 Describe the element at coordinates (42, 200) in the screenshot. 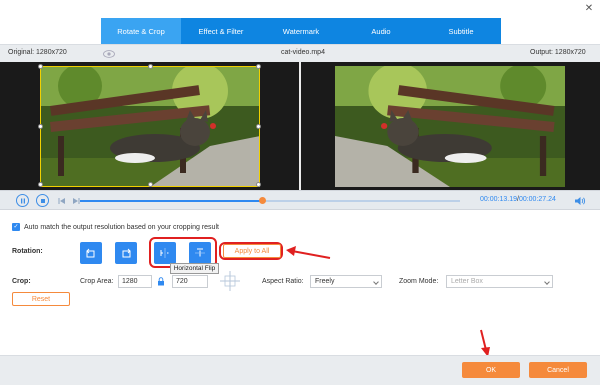

I see `stop-icon` at that location.